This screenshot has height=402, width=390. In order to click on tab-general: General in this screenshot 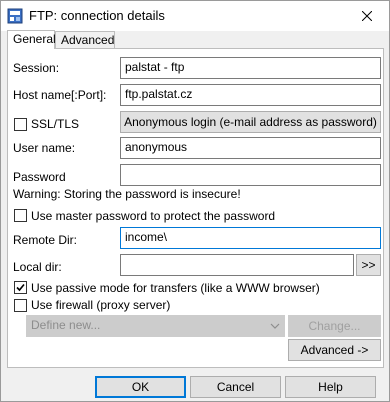, I will do `click(31, 39)`.